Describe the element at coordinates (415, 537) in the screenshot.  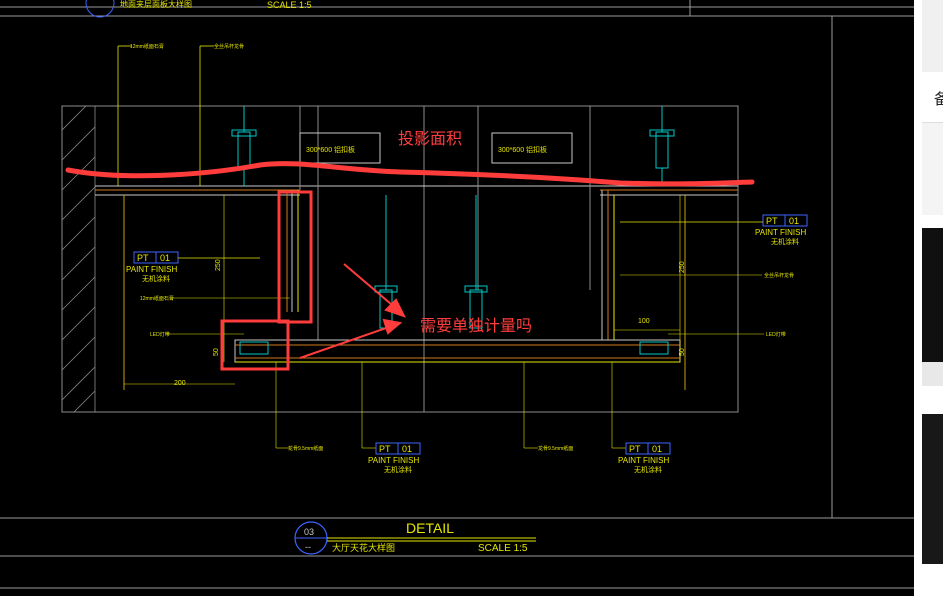
I see `title-block: 03 -- DETAIL 大厅天花大样图 SCALE 1:5` at that location.